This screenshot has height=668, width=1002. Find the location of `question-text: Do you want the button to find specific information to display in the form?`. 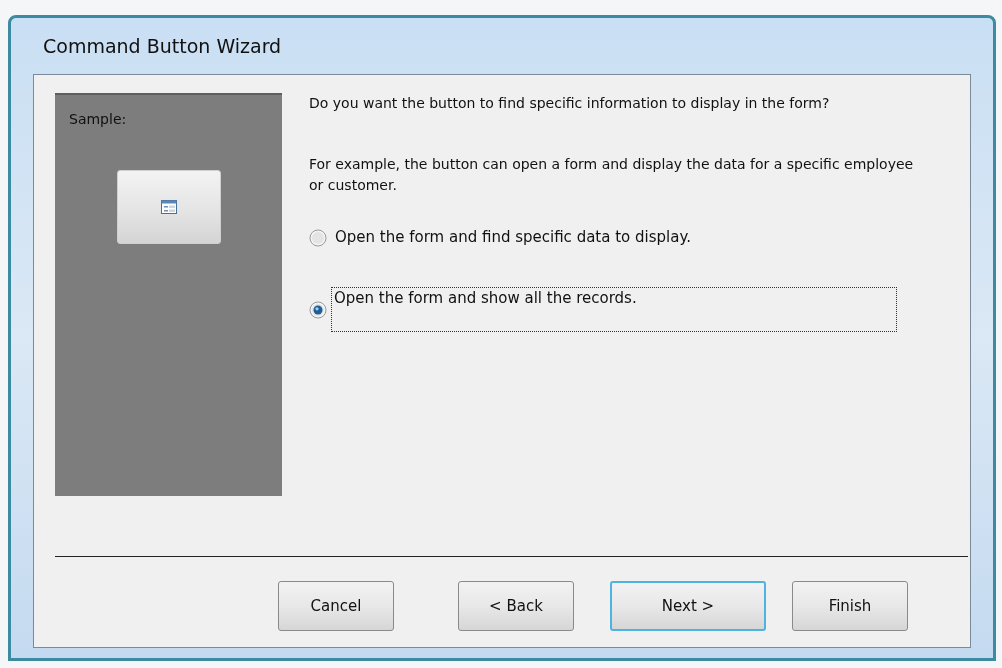

question-text: Do you want the button to find specific information to display in the form? is located at coordinates (570, 103).